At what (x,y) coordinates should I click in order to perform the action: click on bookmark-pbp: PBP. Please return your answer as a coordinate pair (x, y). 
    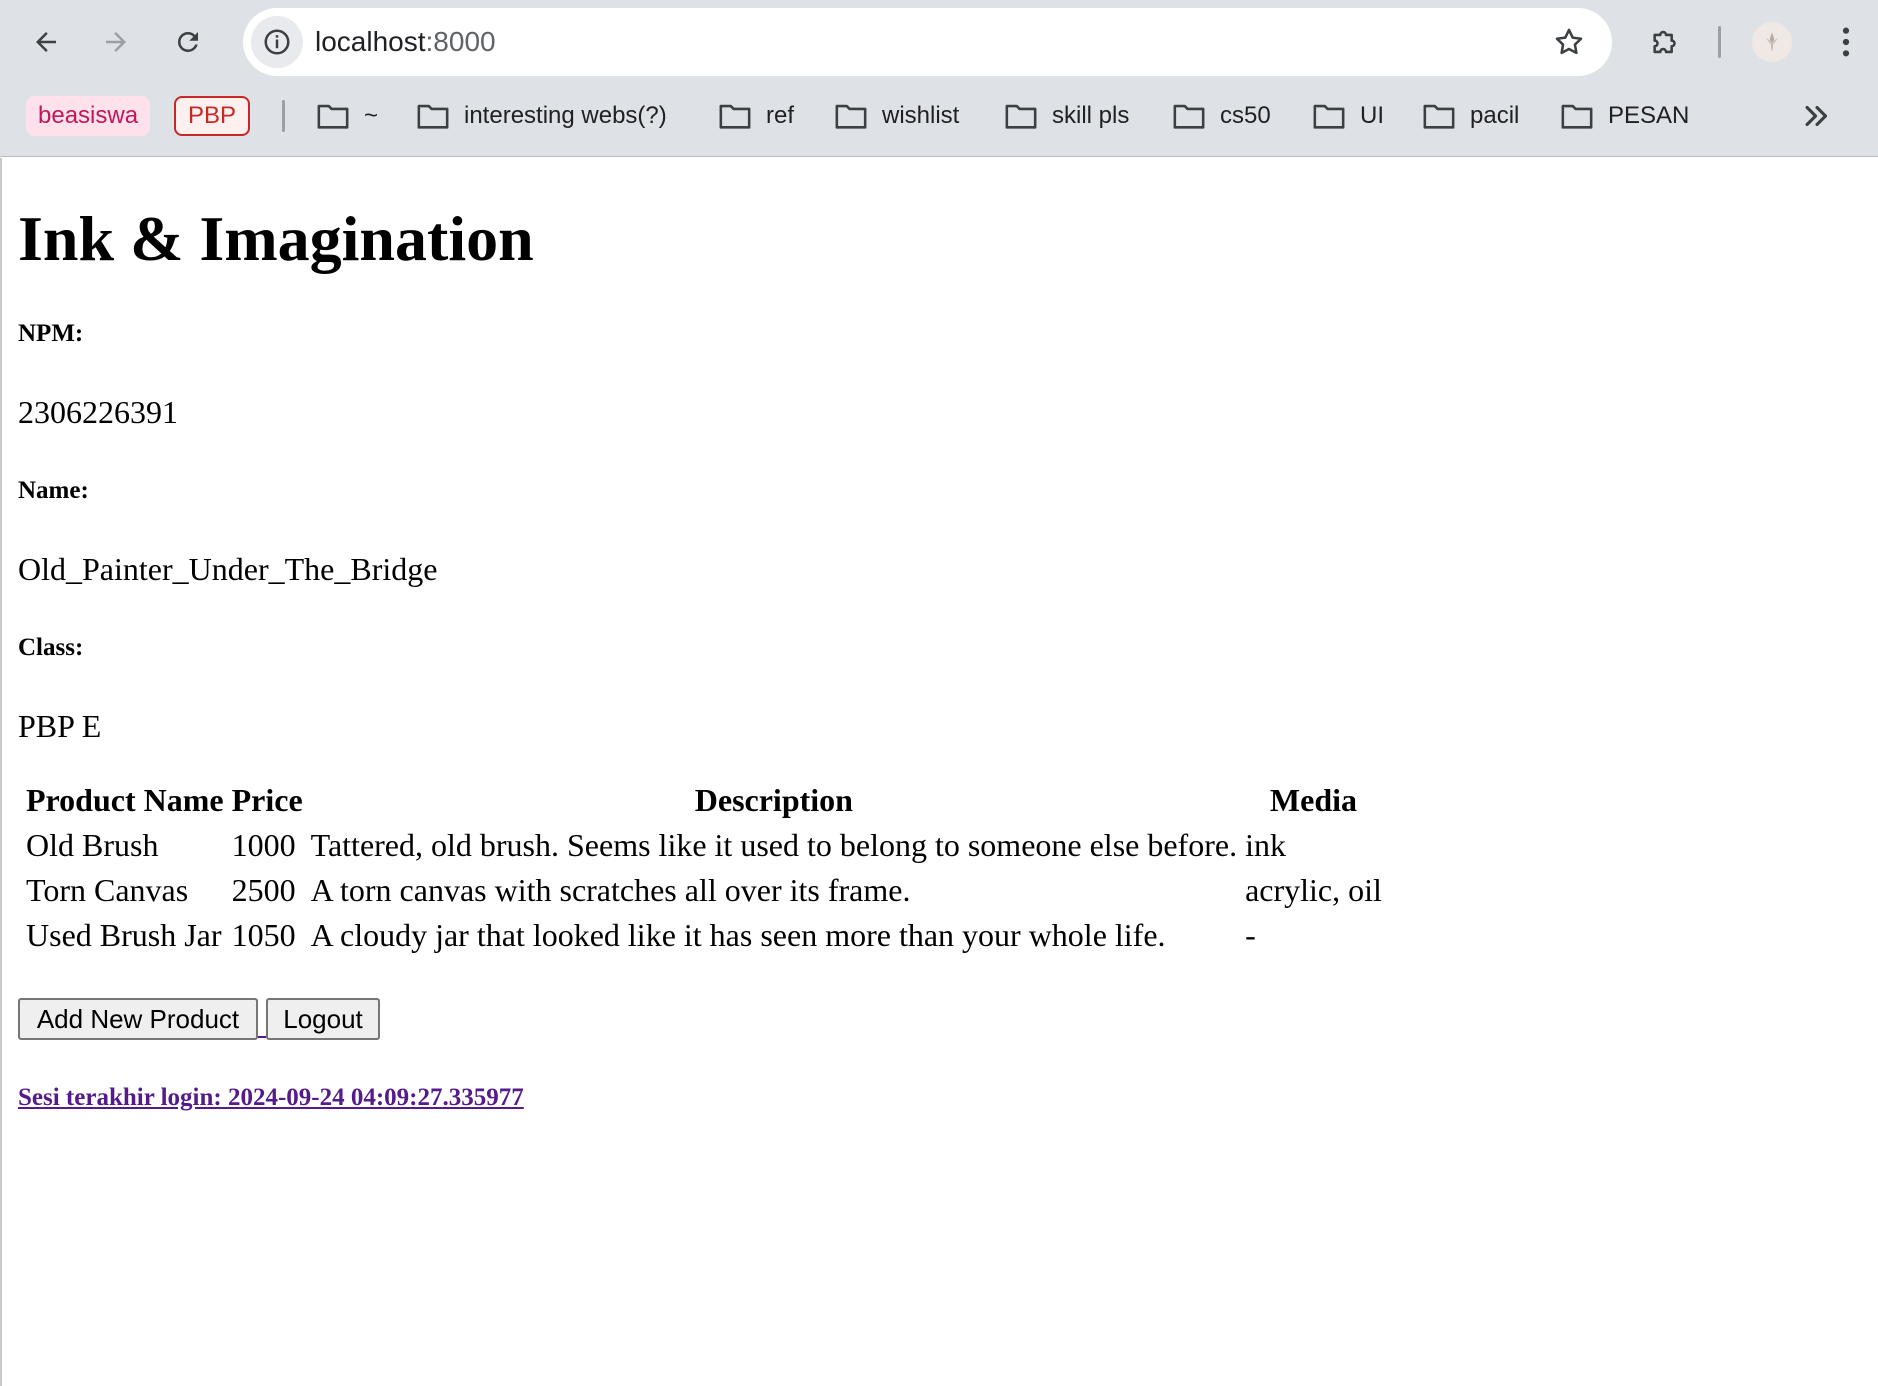
    Looking at the image, I should click on (212, 116).